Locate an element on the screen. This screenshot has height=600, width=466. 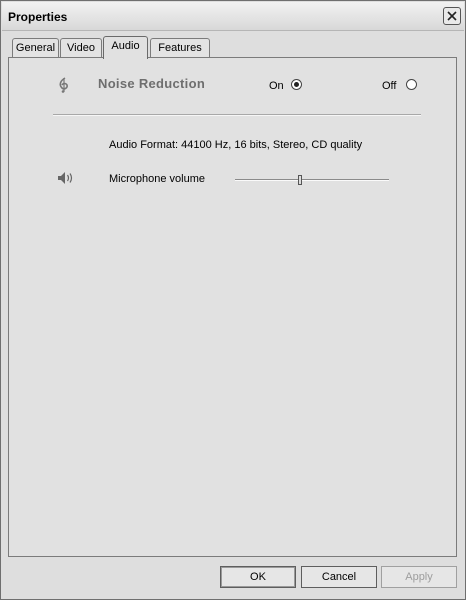
noise-off-label: Off is located at coordinates (389, 86).